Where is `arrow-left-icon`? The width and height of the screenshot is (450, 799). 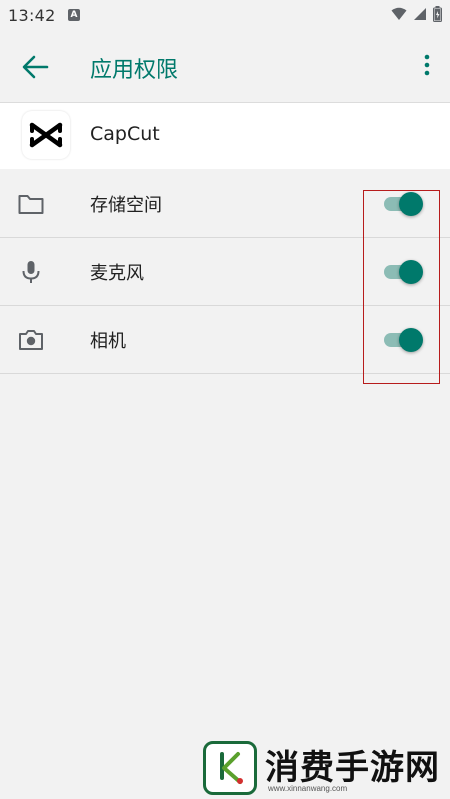 arrow-left-icon is located at coordinates (35, 67).